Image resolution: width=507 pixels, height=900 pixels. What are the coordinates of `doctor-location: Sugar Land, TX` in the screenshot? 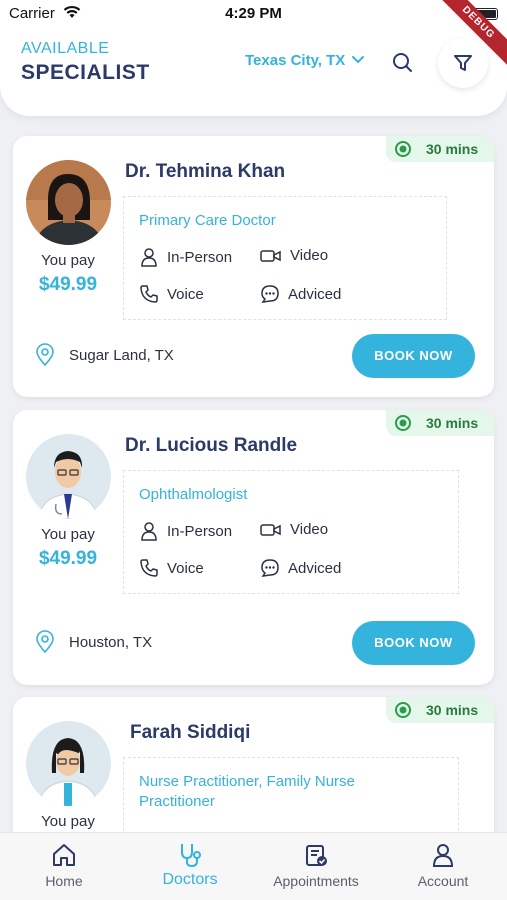 It's located at (104, 355).